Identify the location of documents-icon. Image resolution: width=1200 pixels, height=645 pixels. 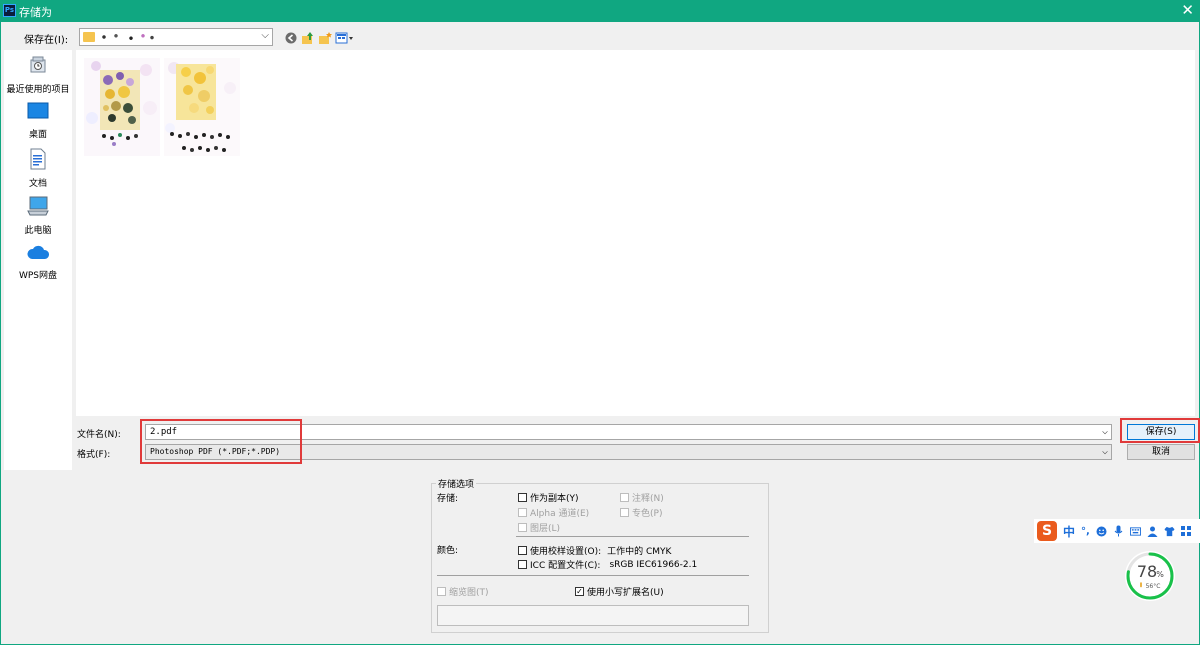
(38, 159).